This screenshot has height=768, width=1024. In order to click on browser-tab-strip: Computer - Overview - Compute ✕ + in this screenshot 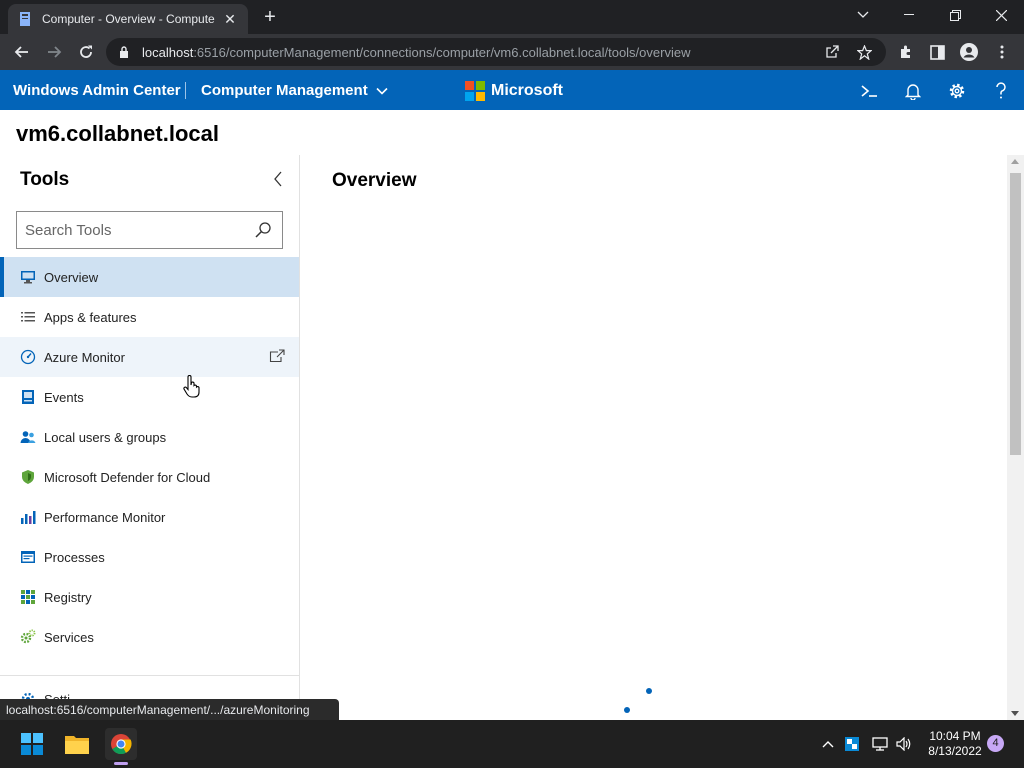, I will do `click(512, 17)`.